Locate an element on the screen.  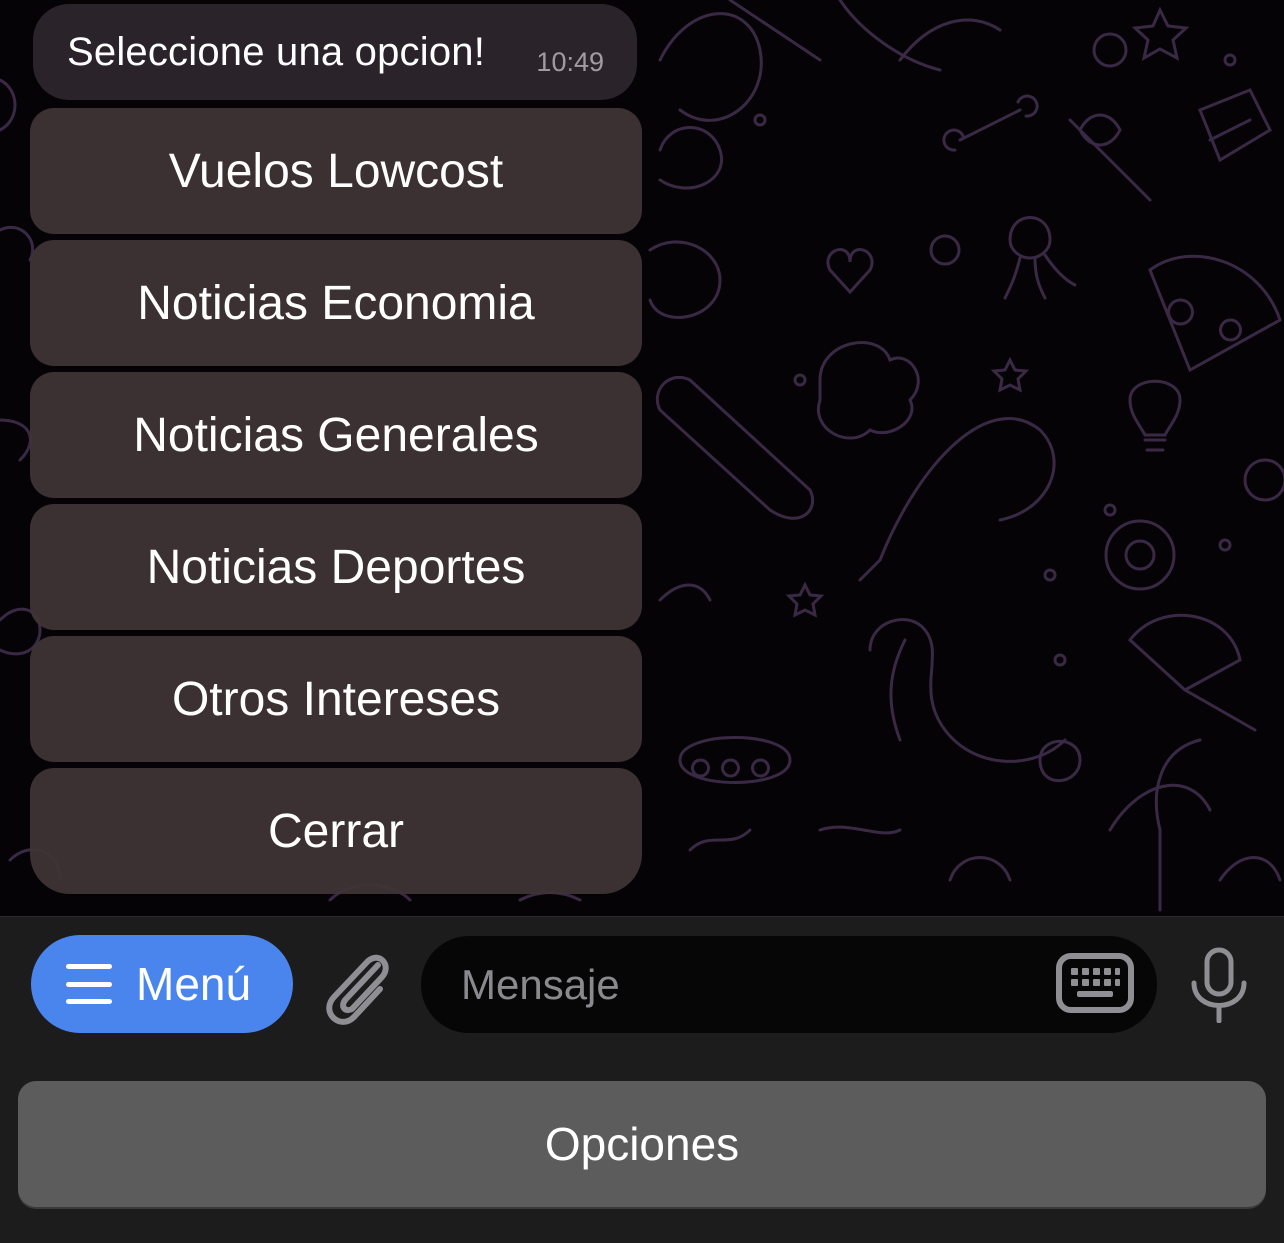
message-time: 10:49 is located at coordinates (570, 62).